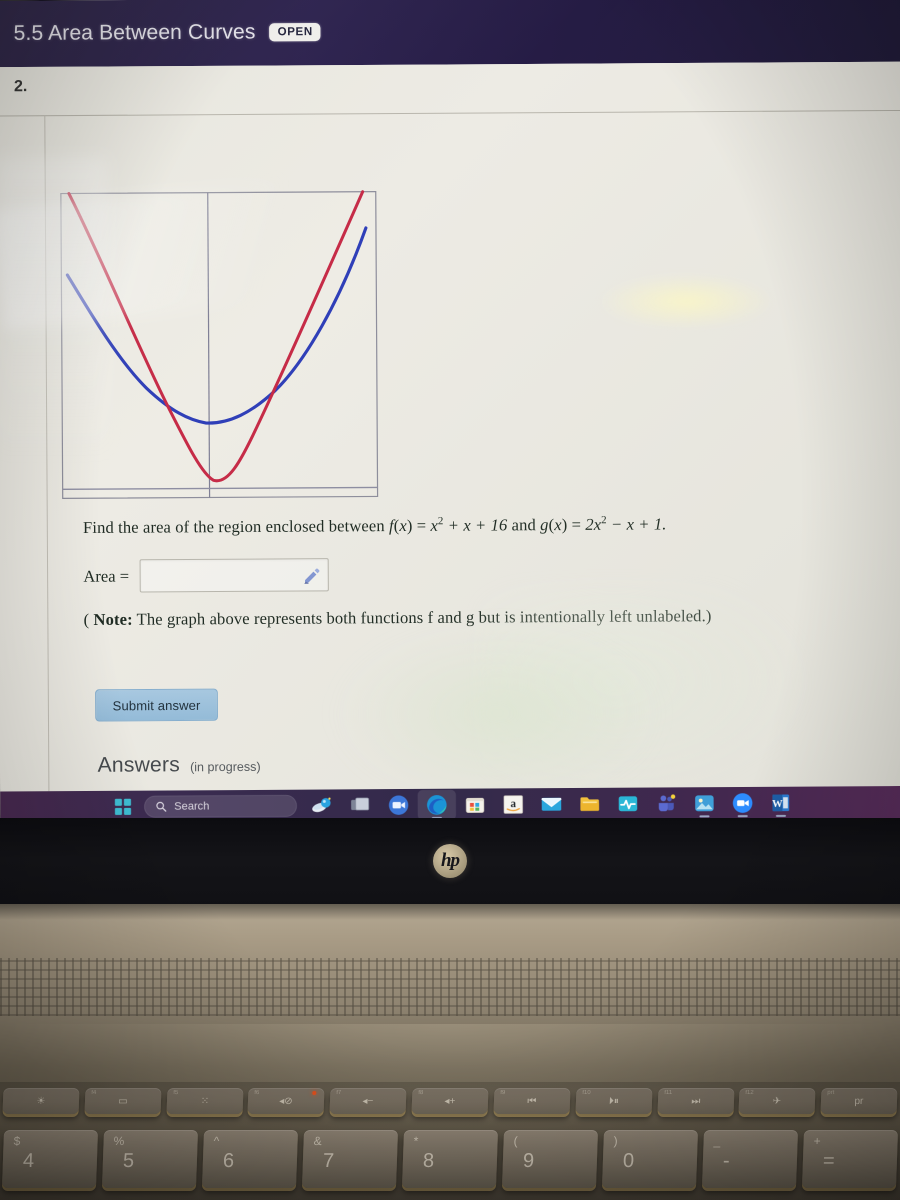 Image resolution: width=900 pixels, height=1200 pixels. What do you see at coordinates (47, 453) in the screenshot?
I see `vertical-divider` at bounding box center [47, 453].